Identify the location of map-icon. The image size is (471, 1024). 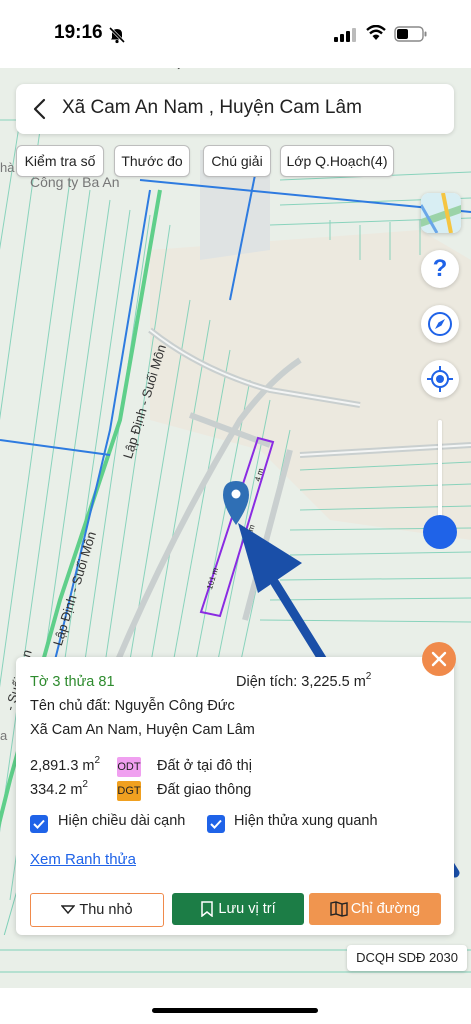
(339, 909).